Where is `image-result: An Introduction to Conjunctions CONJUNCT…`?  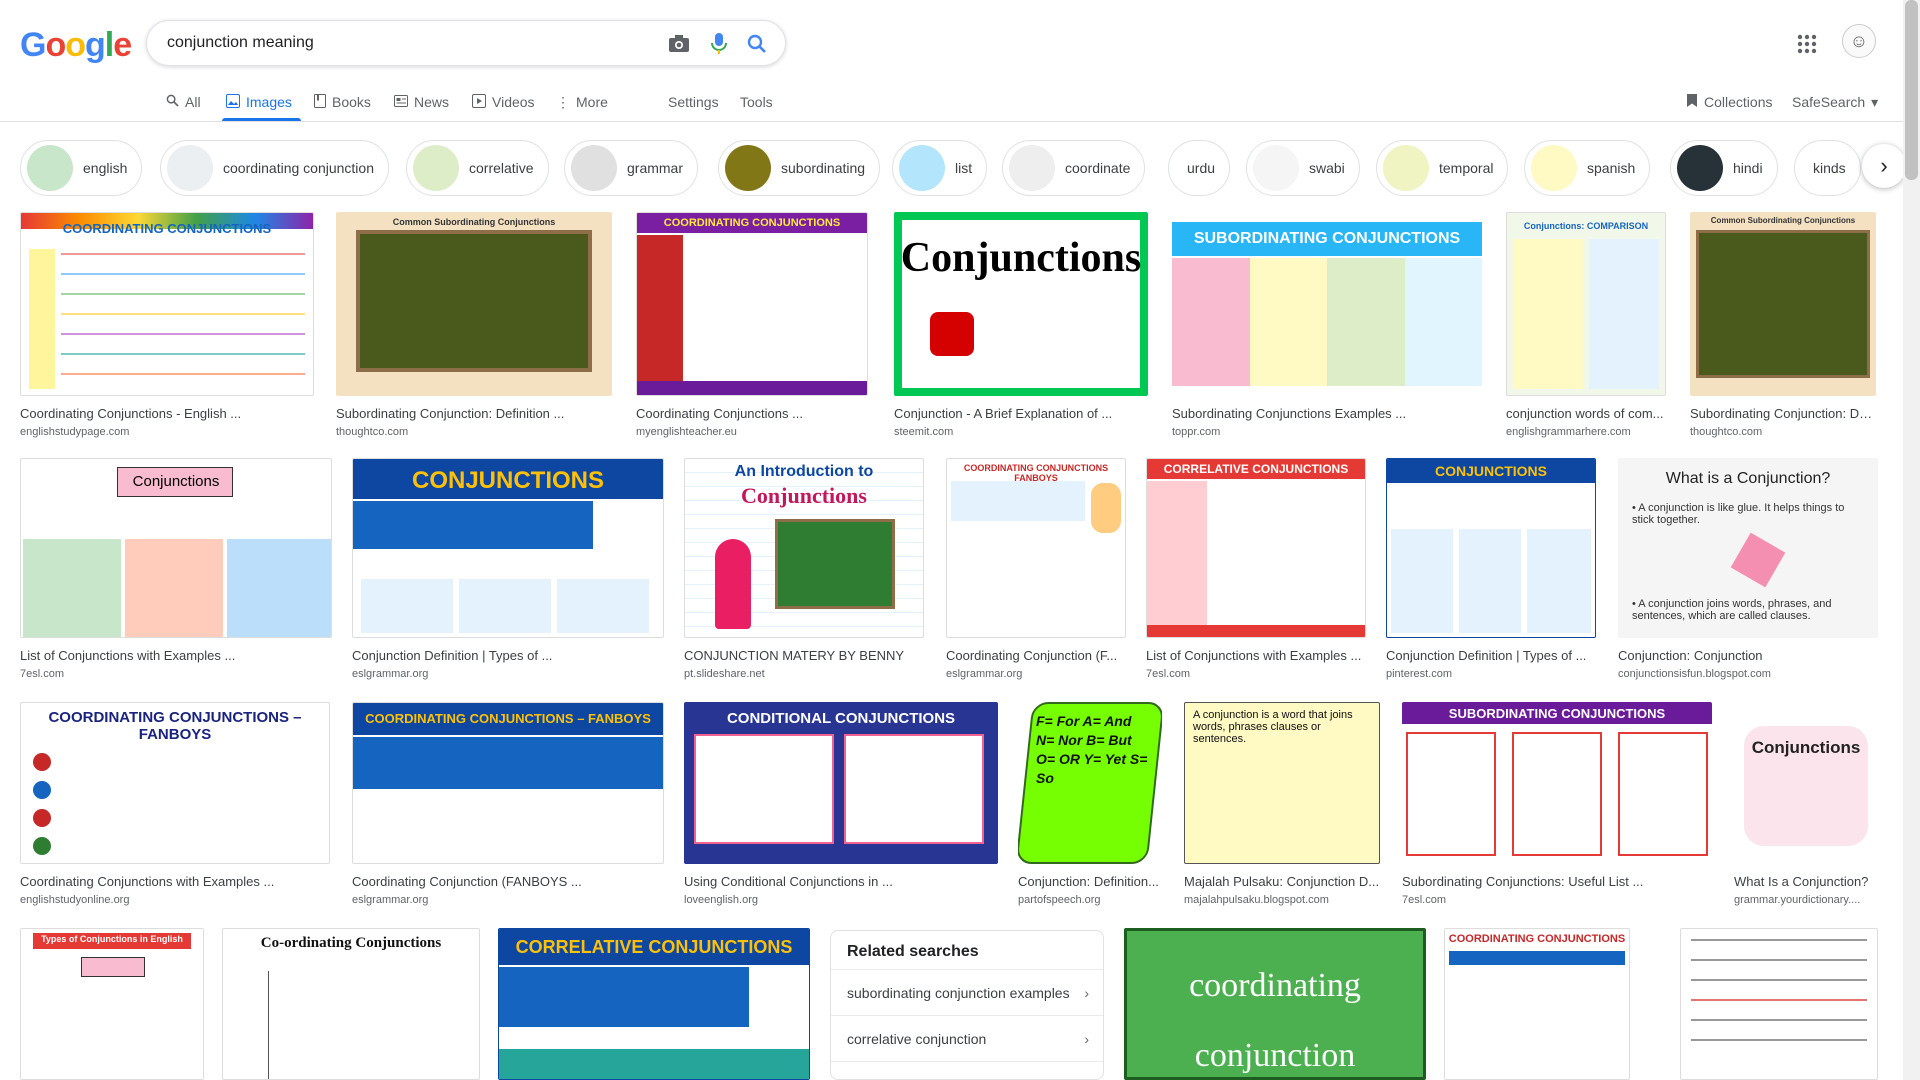
image-result: An Introduction to Conjunctions CONJUNCT… is located at coordinates (804, 569).